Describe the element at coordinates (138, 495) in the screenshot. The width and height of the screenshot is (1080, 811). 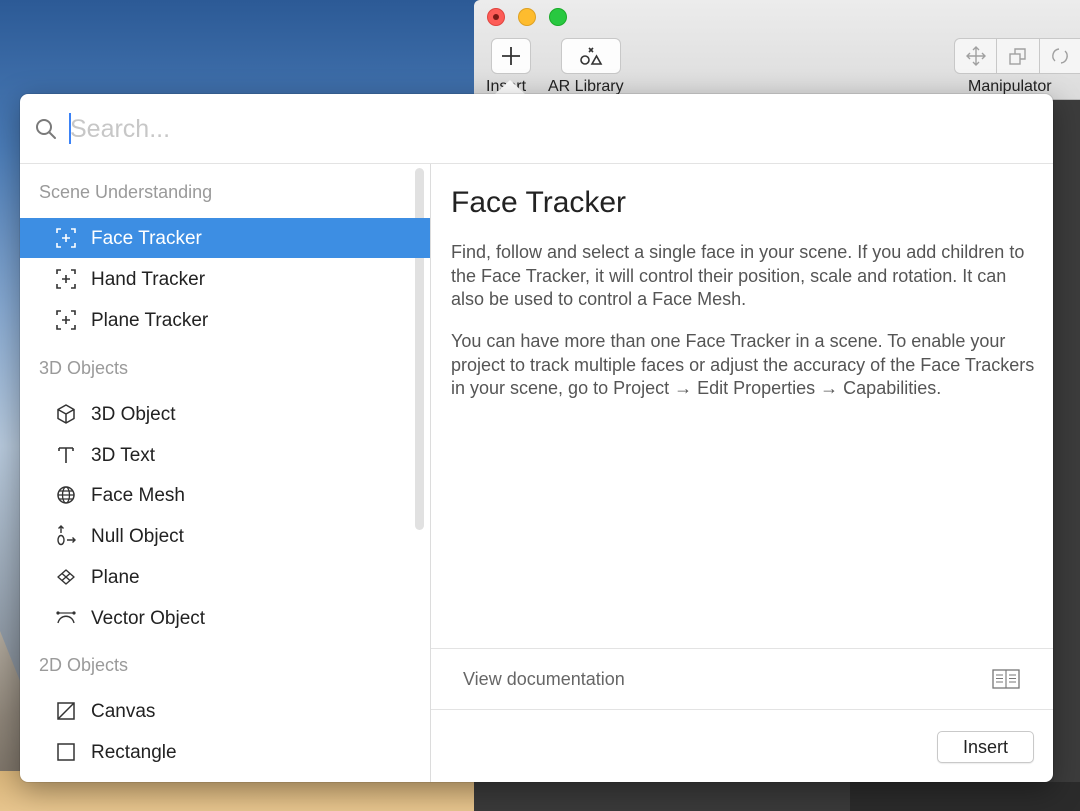
I see `list-item-label: Face Mesh` at that location.